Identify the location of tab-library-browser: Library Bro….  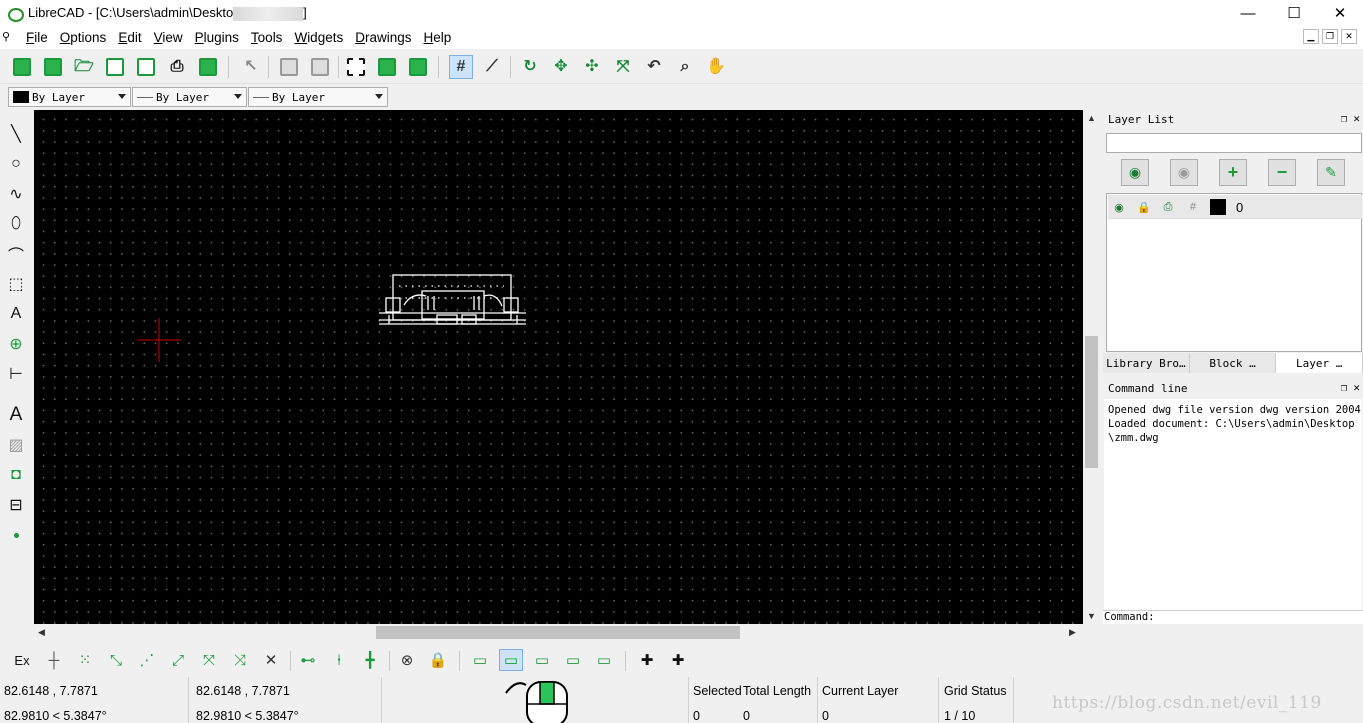
(1146, 363).